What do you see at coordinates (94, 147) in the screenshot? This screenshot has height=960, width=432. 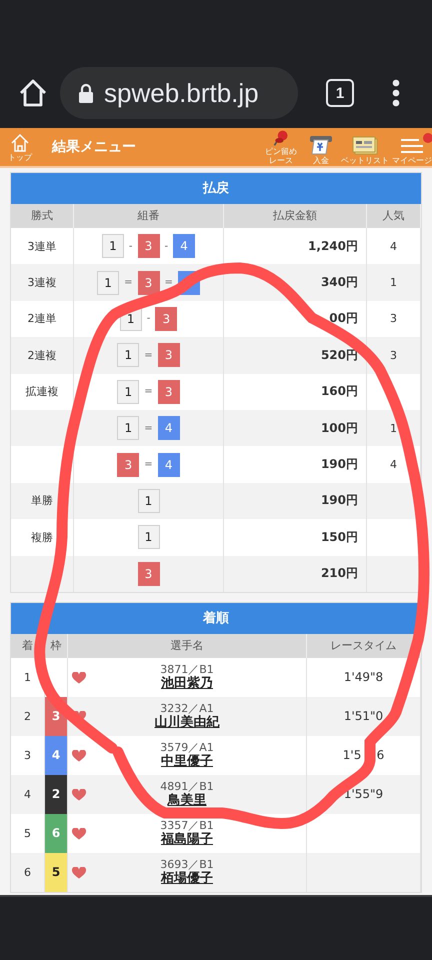 I see `page-title: 結果メニュー` at bounding box center [94, 147].